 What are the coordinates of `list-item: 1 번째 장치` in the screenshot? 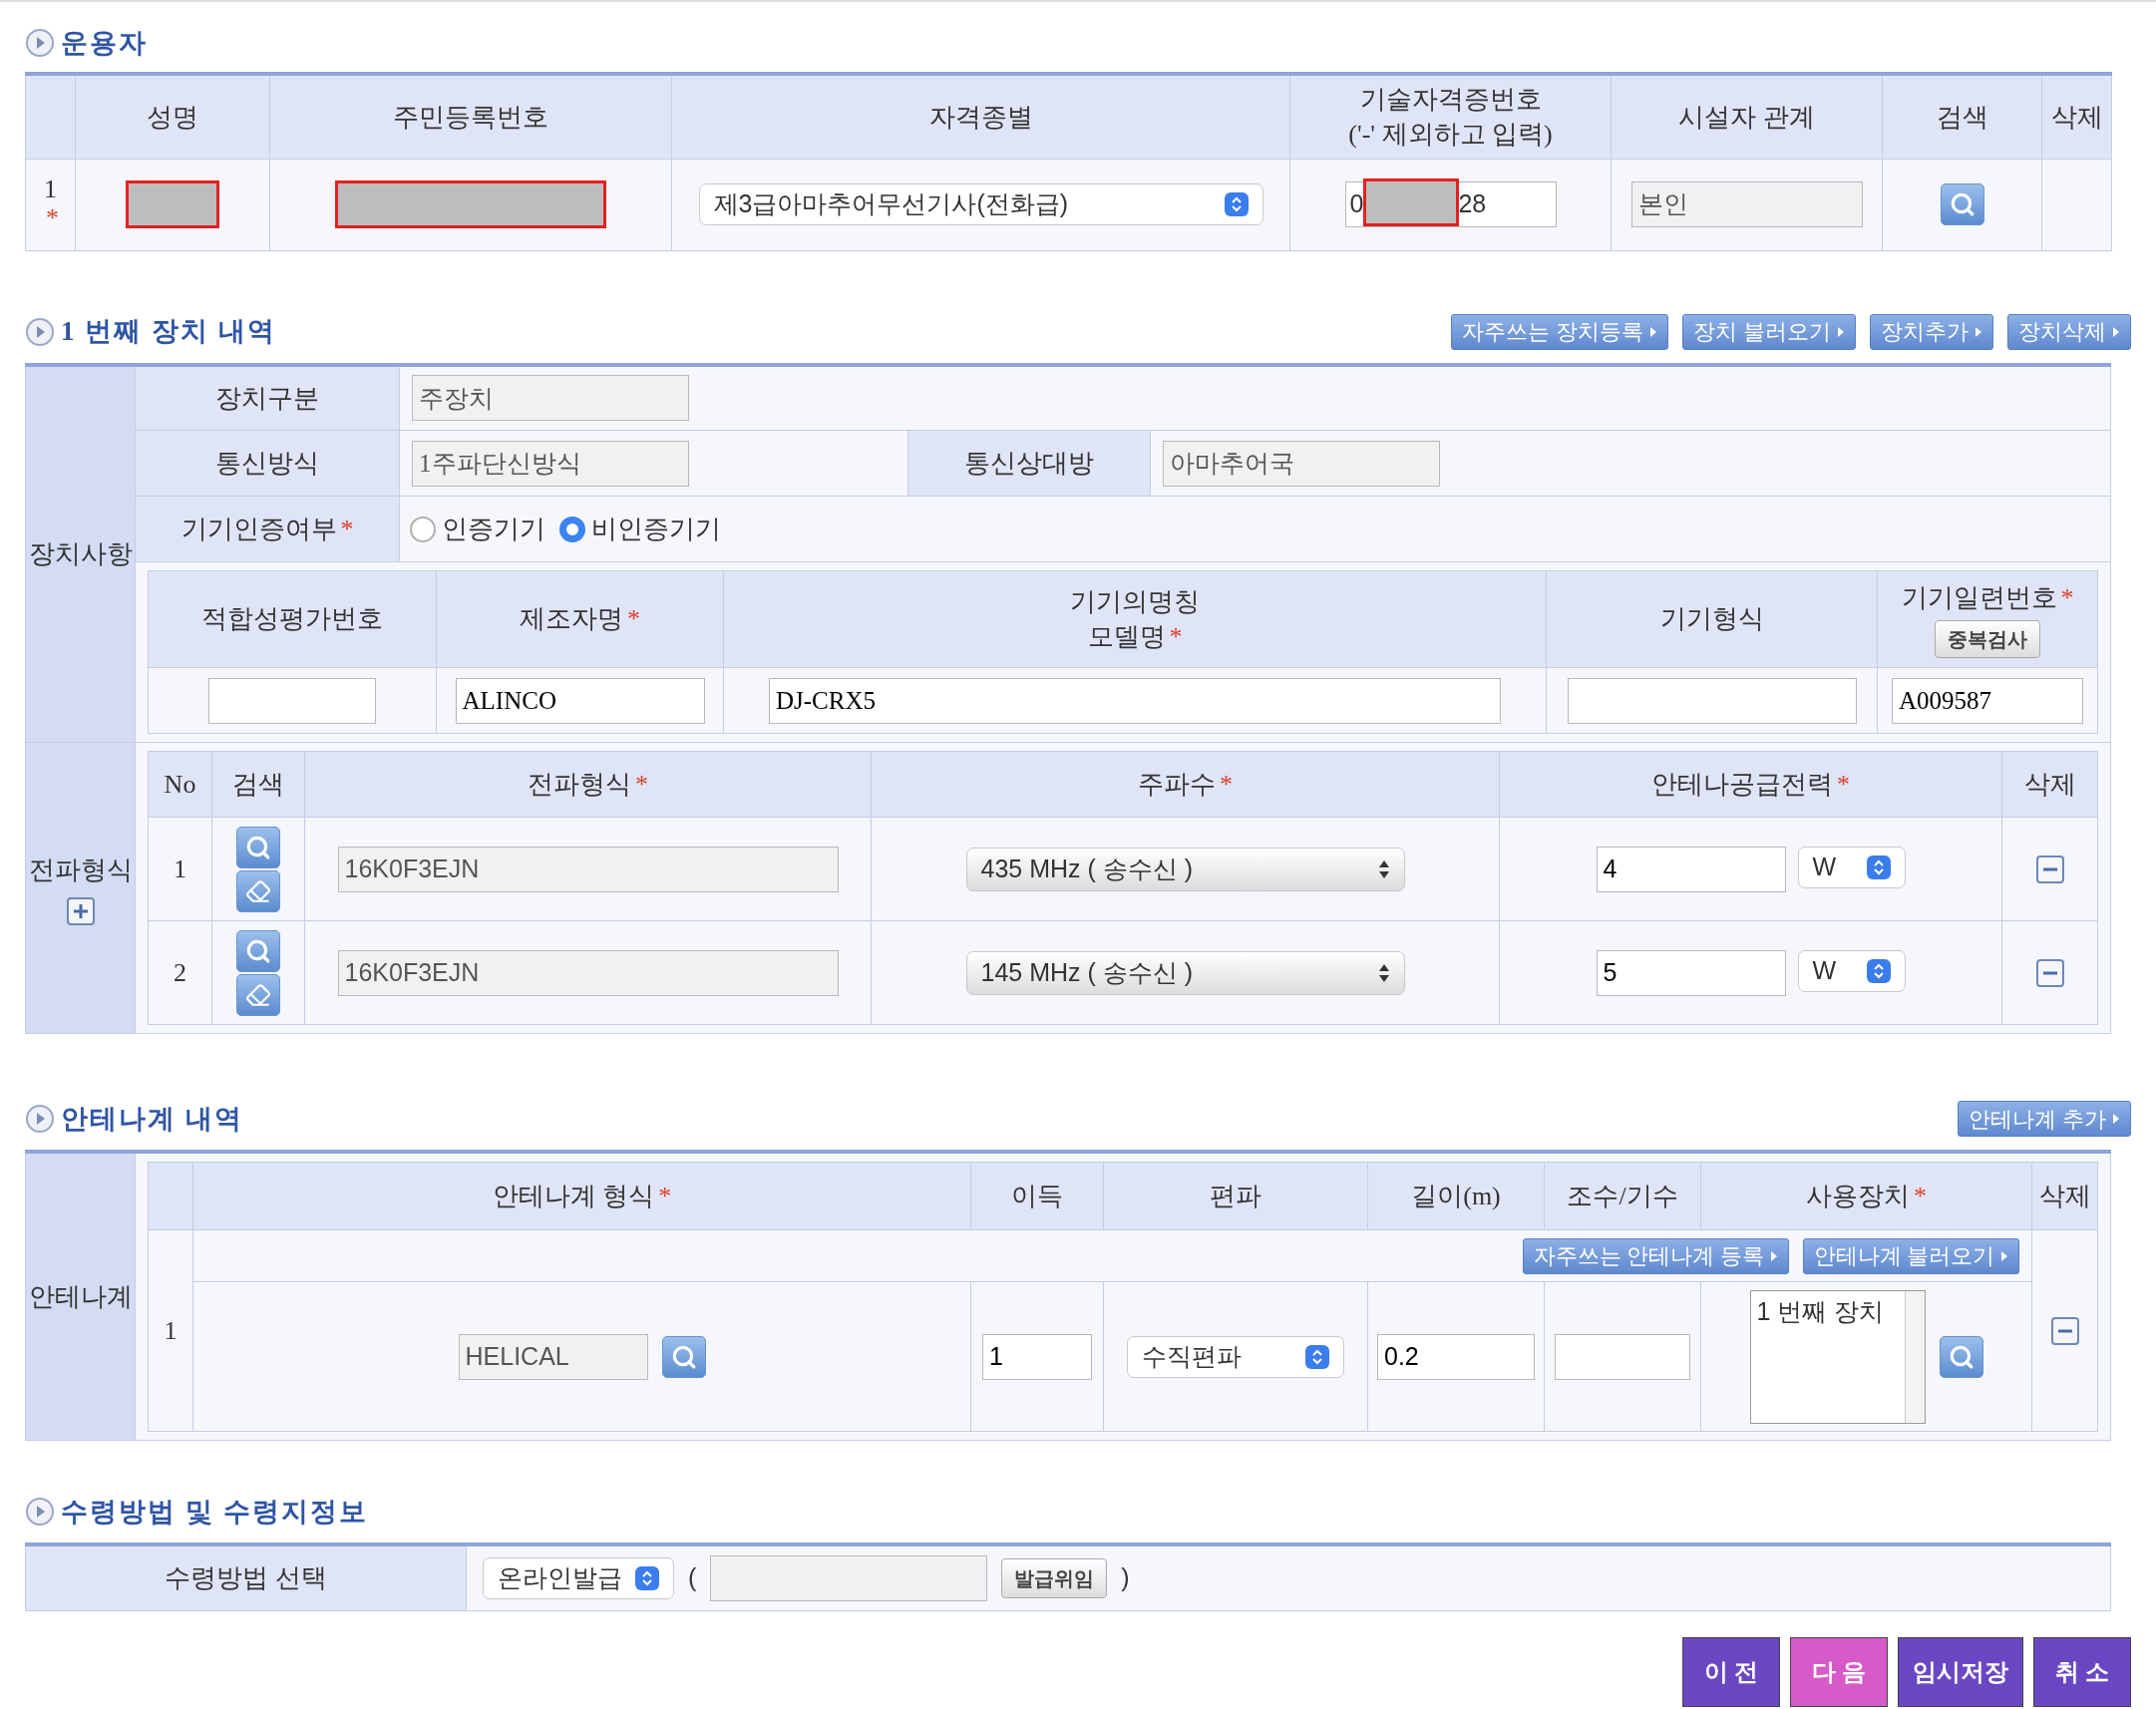 It's located at (1828, 1311).